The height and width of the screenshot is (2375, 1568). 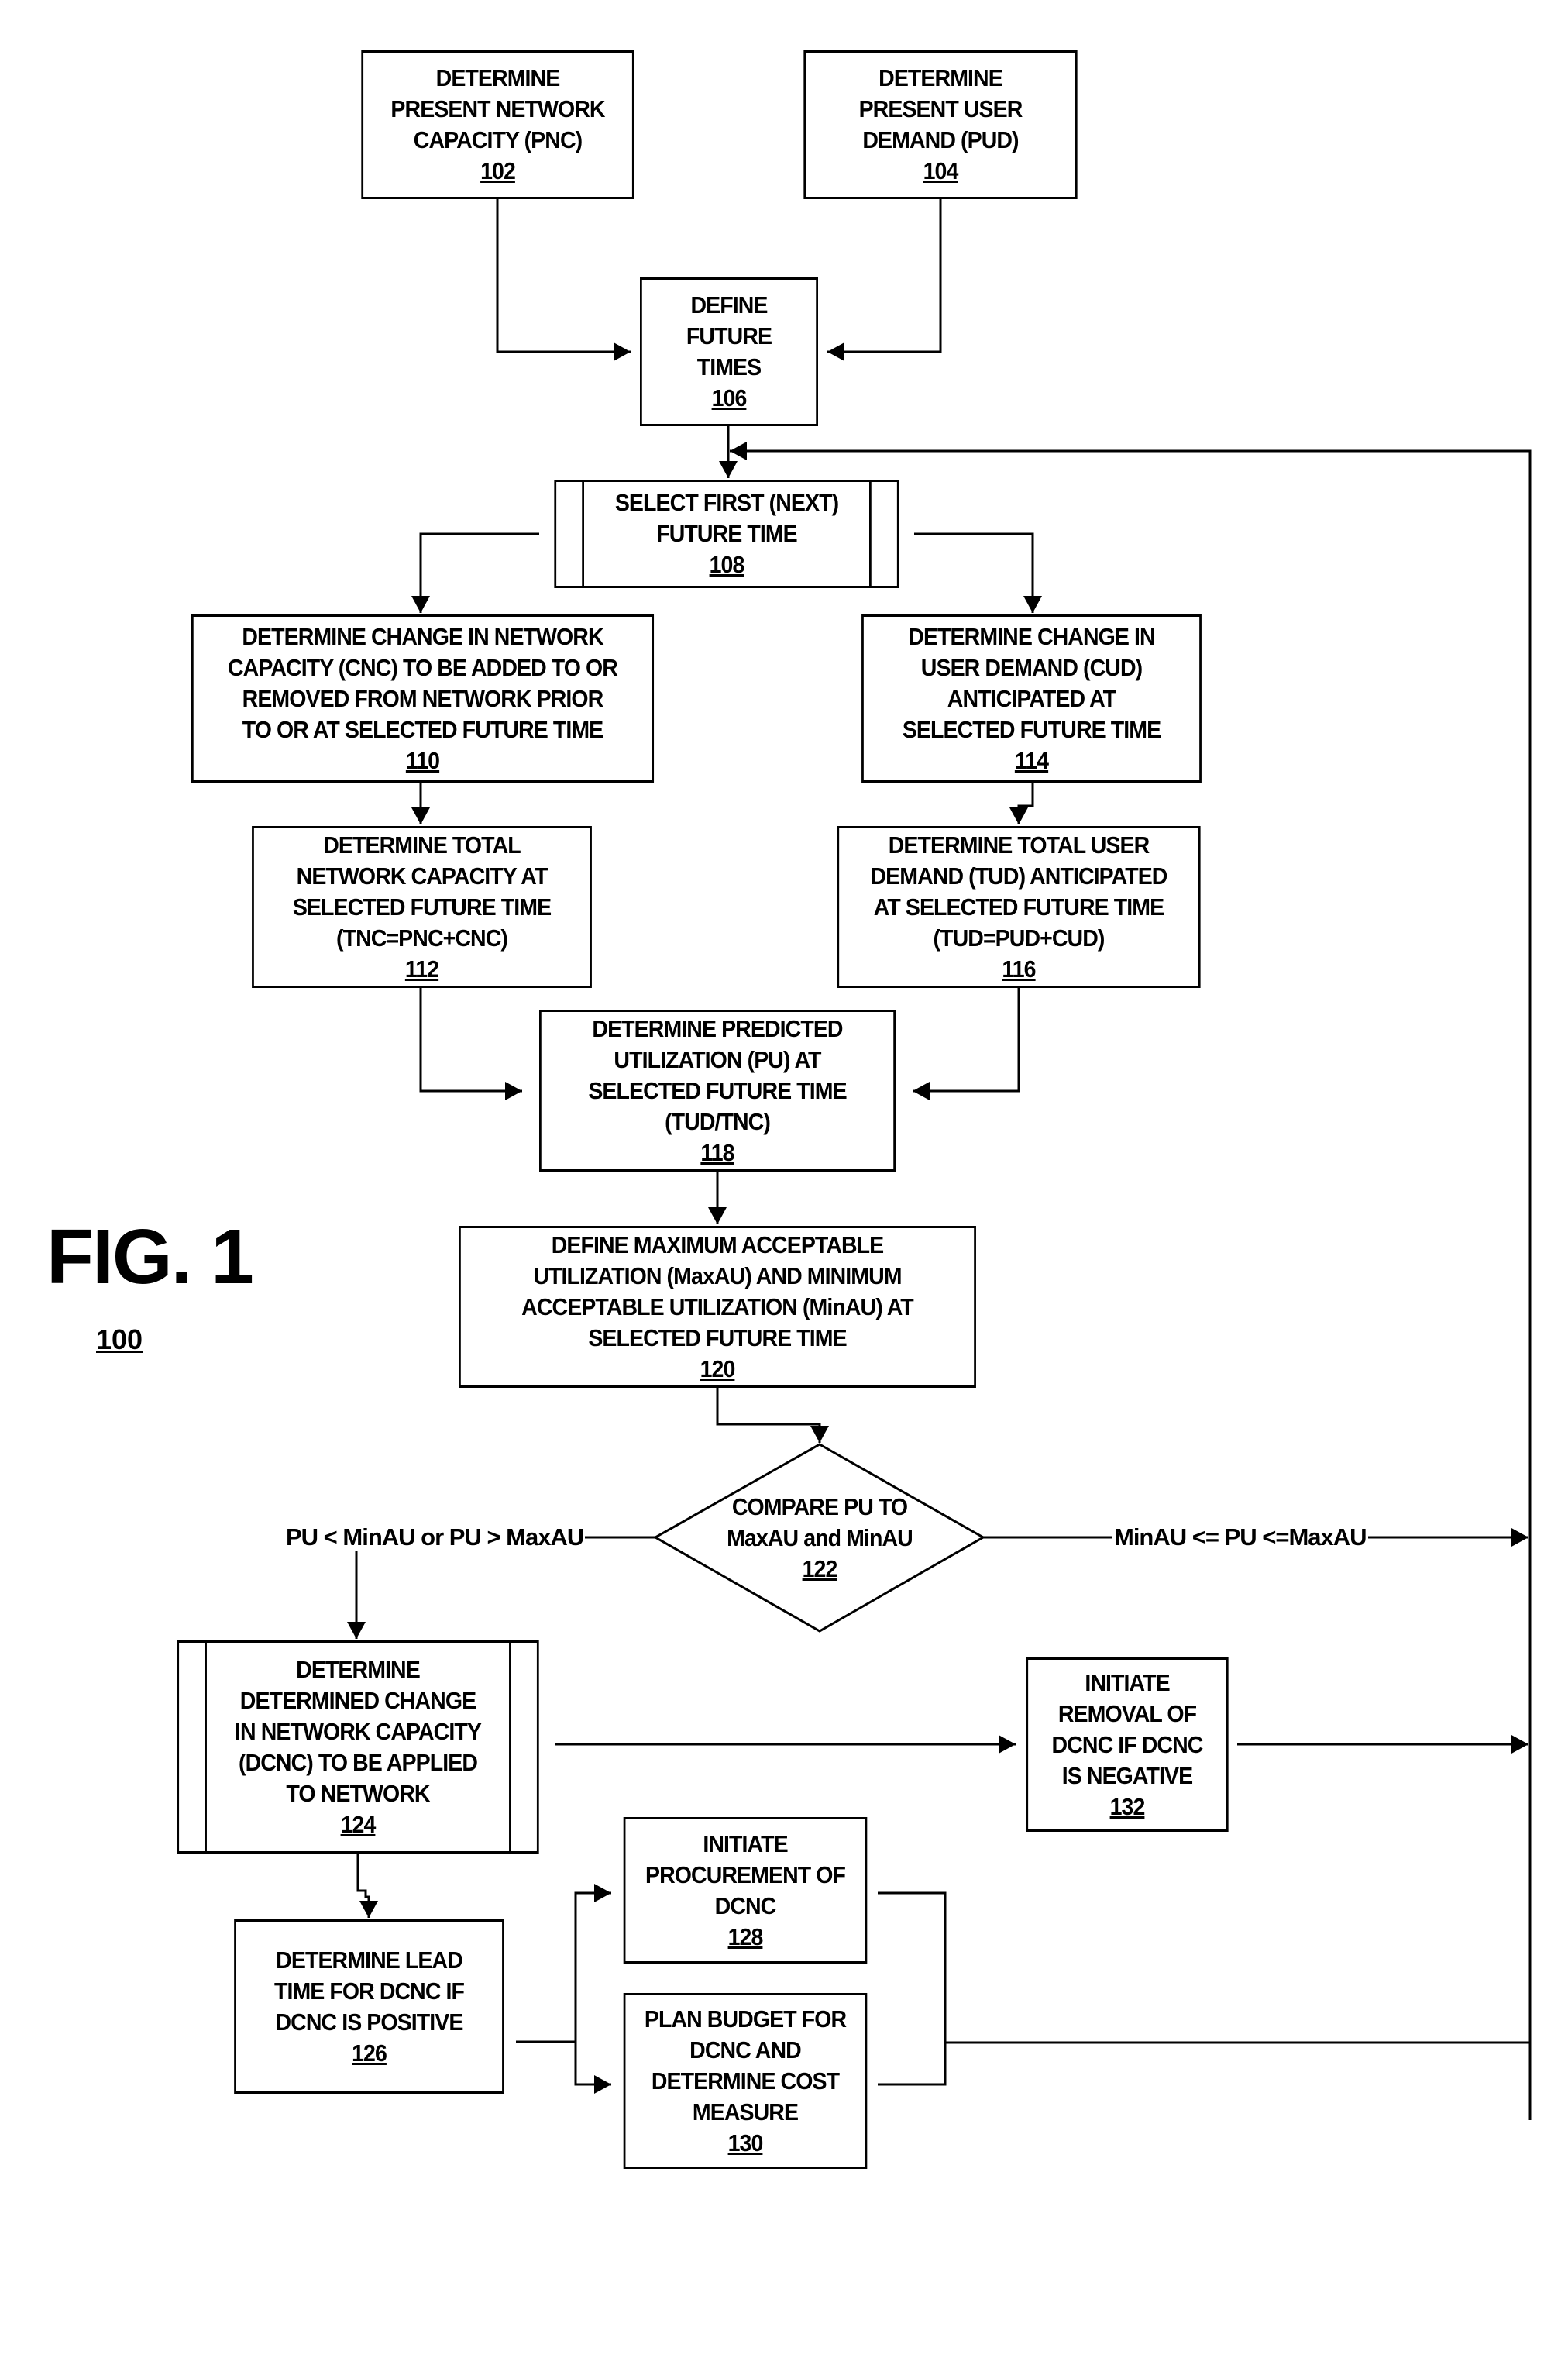 I want to click on step-ref: 120, so click(x=718, y=1368).